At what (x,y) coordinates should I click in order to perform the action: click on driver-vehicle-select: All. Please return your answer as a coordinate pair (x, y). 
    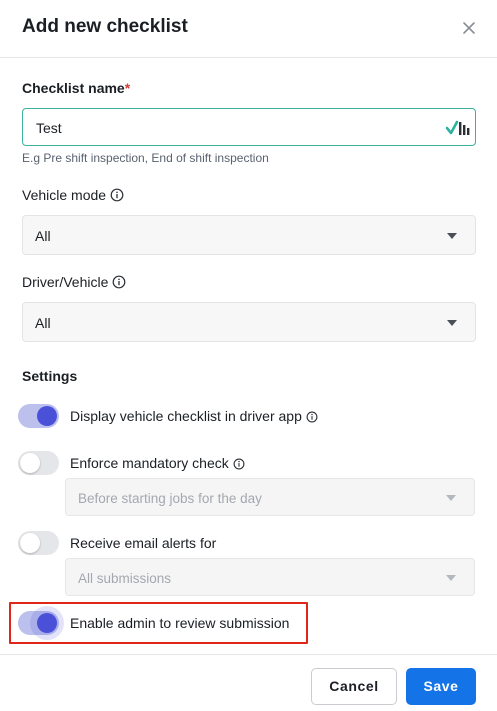
    Looking at the image, I should click on (249, 322).